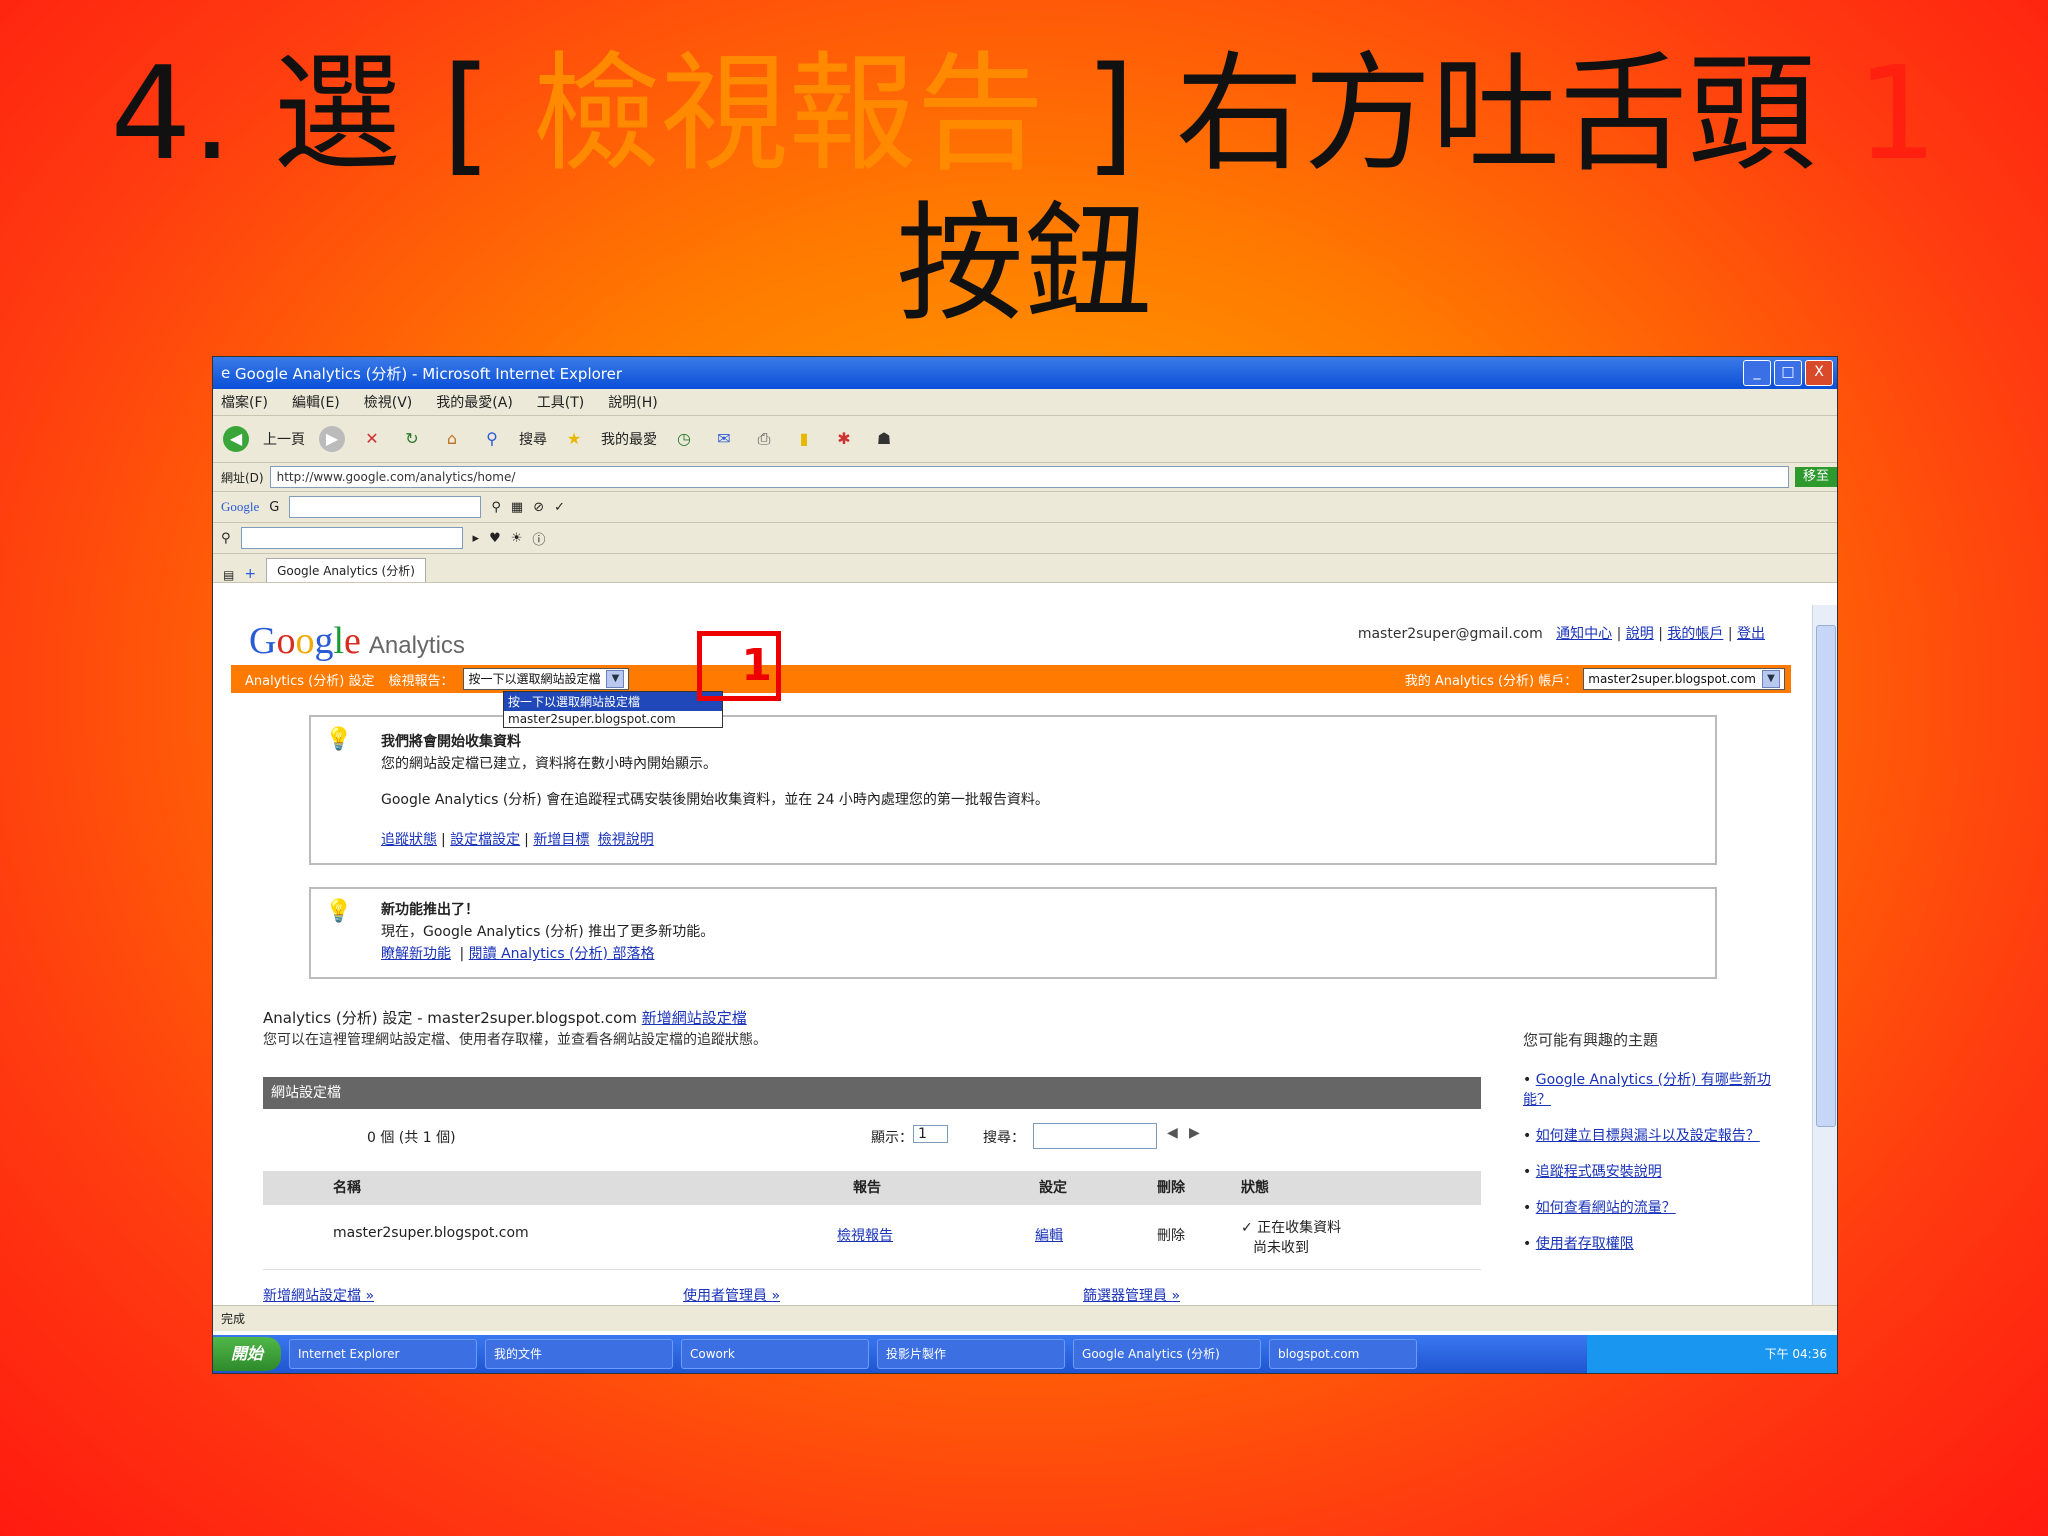  I want to click on dropdown-option: master2super.blogspot.com, so click(613, 719).